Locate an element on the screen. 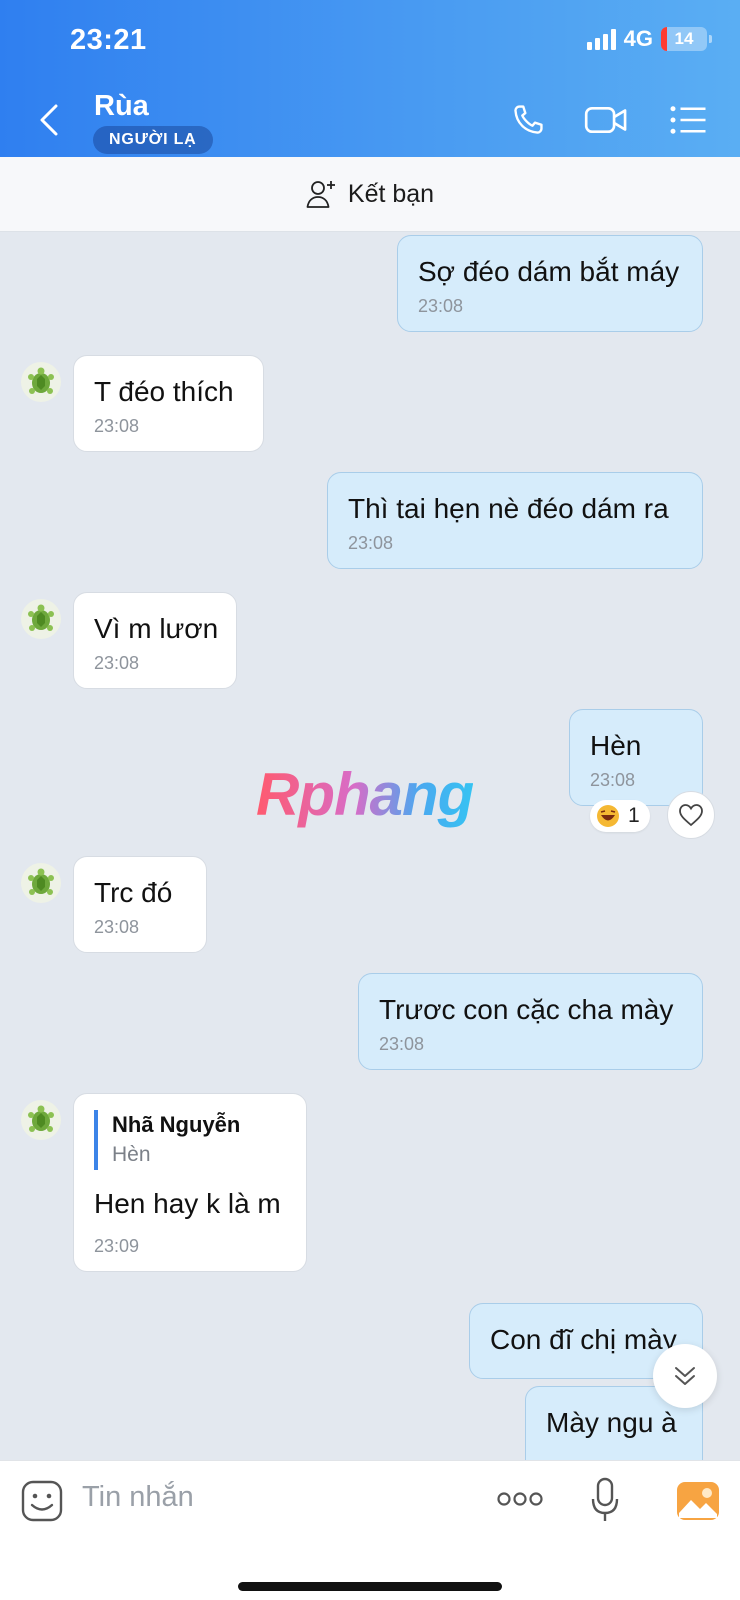  quoted-text: Hèn is located at coordinates (131, 1154).